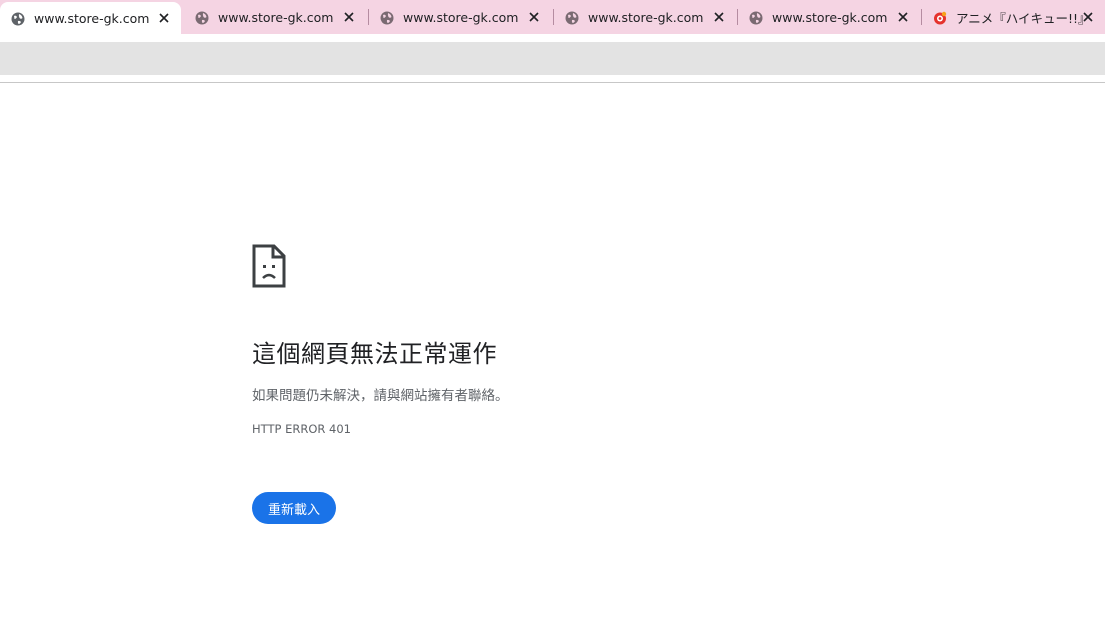  What do you see at coordinates (380, 396) in the screenshot?
I see `error-message: 如果問題仍未解決，請與網站擁有者聯絡。` at bounding box center [380, 396].